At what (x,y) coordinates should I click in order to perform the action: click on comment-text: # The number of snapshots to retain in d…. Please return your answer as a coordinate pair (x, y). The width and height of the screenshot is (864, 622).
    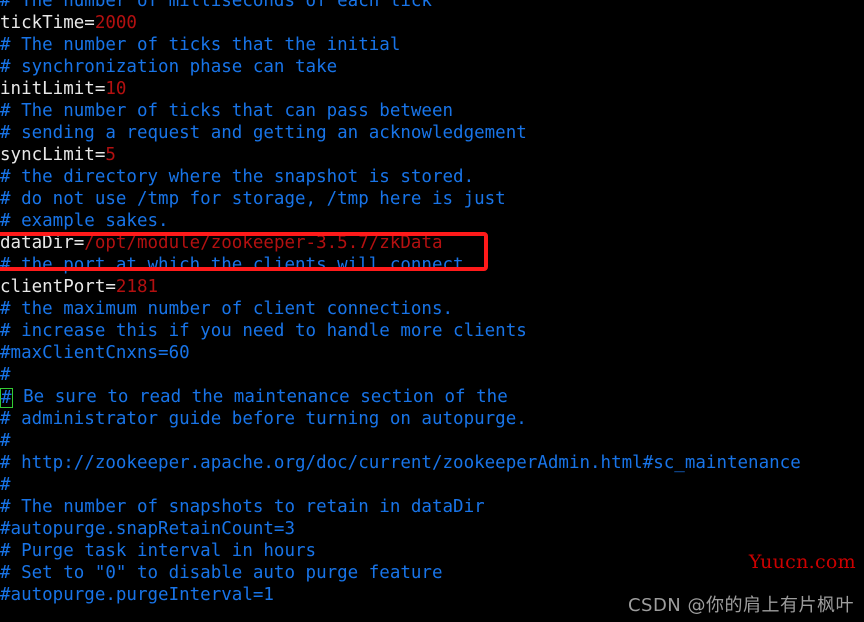
    Looking at the image, I should click on (242, 507).